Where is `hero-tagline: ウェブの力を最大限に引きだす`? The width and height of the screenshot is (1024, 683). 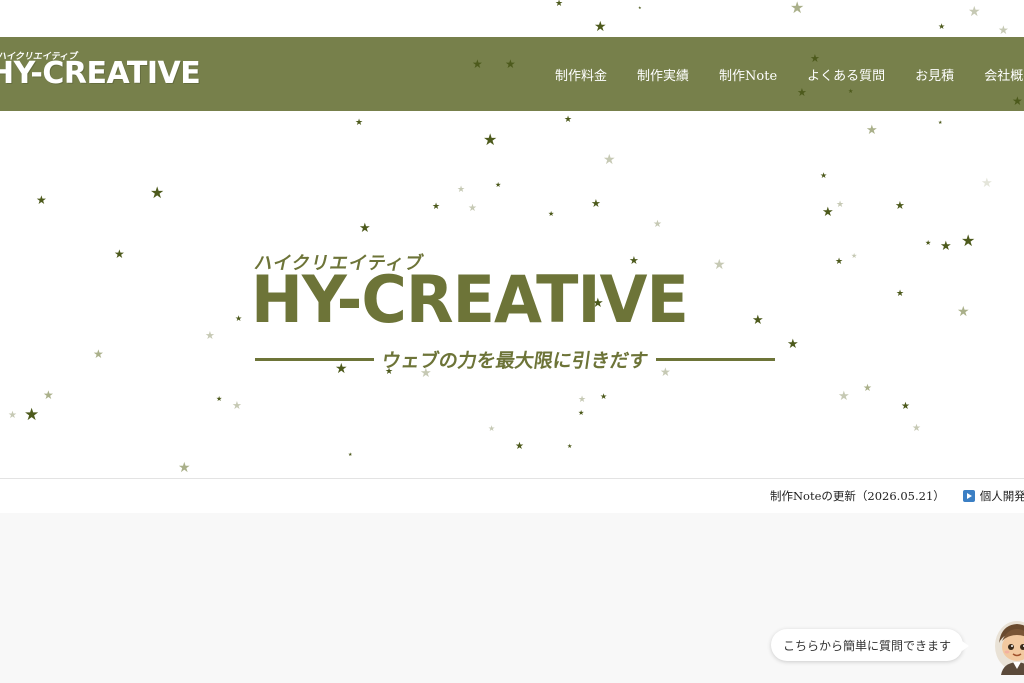 hero-tagline: ウェブの力を最大限に引きだす is located at coordinates (515, 359).